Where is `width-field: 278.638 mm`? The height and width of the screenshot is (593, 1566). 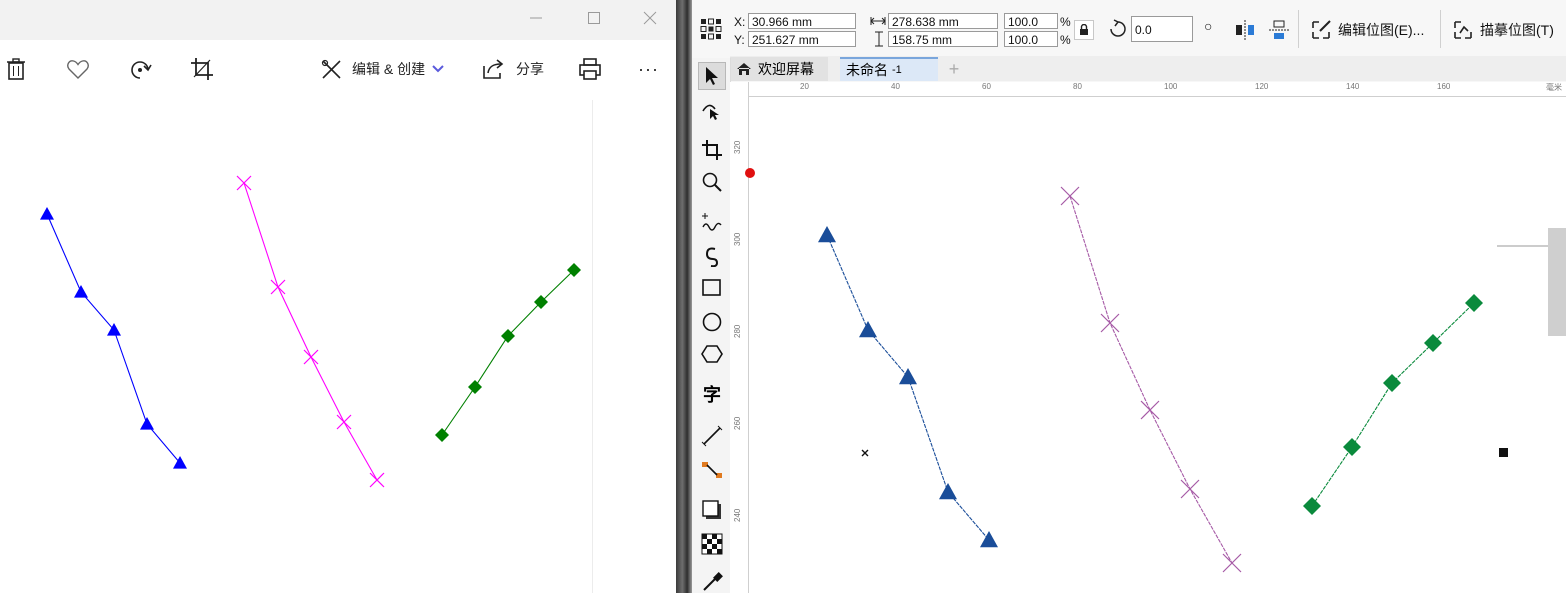 width-field: 278.638 mm is located at coordinates (943, 21).